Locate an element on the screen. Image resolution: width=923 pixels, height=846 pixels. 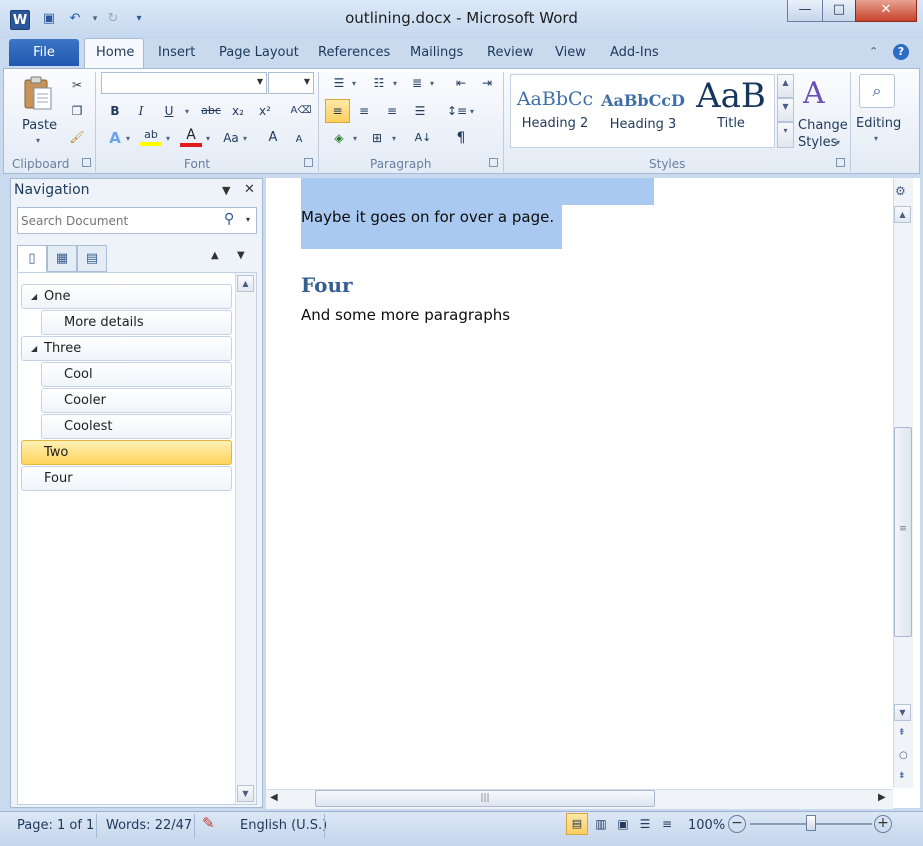
subscript-button: x₂ is located at coordinates (238, 111).